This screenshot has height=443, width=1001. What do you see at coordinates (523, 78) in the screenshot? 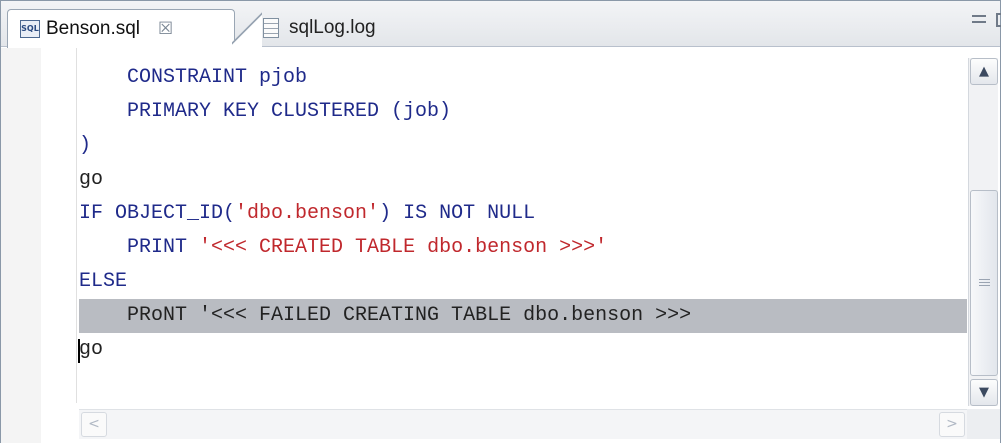
I see `code-line: CONSTRAINT pjob` at bounding box center [523, 78].